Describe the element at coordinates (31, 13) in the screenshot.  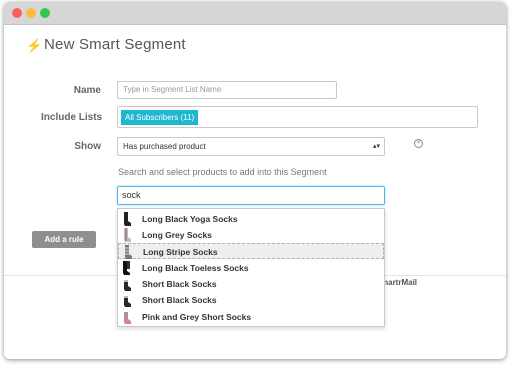
I see `minimize-window-button` at that location.